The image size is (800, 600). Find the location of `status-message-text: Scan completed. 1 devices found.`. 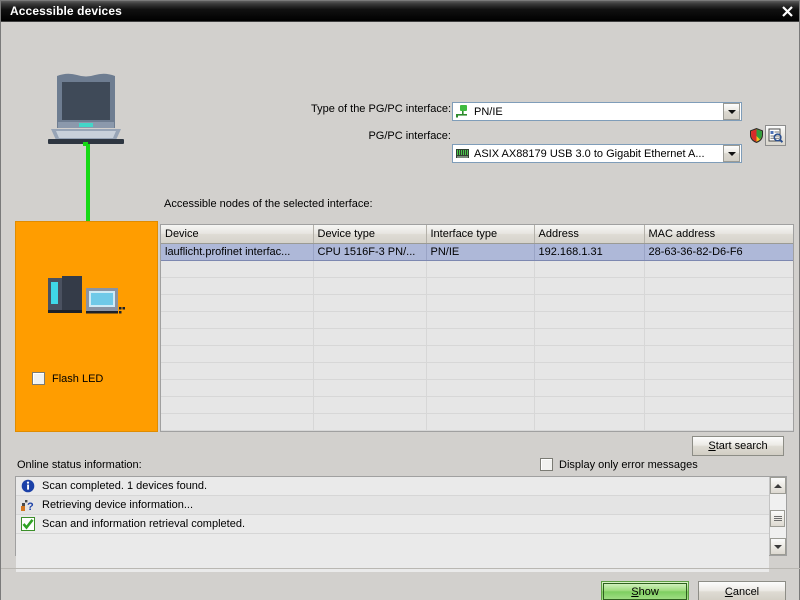

status-message-text: Scan completed. 1 devices found. is located at coordinates (125, 486).